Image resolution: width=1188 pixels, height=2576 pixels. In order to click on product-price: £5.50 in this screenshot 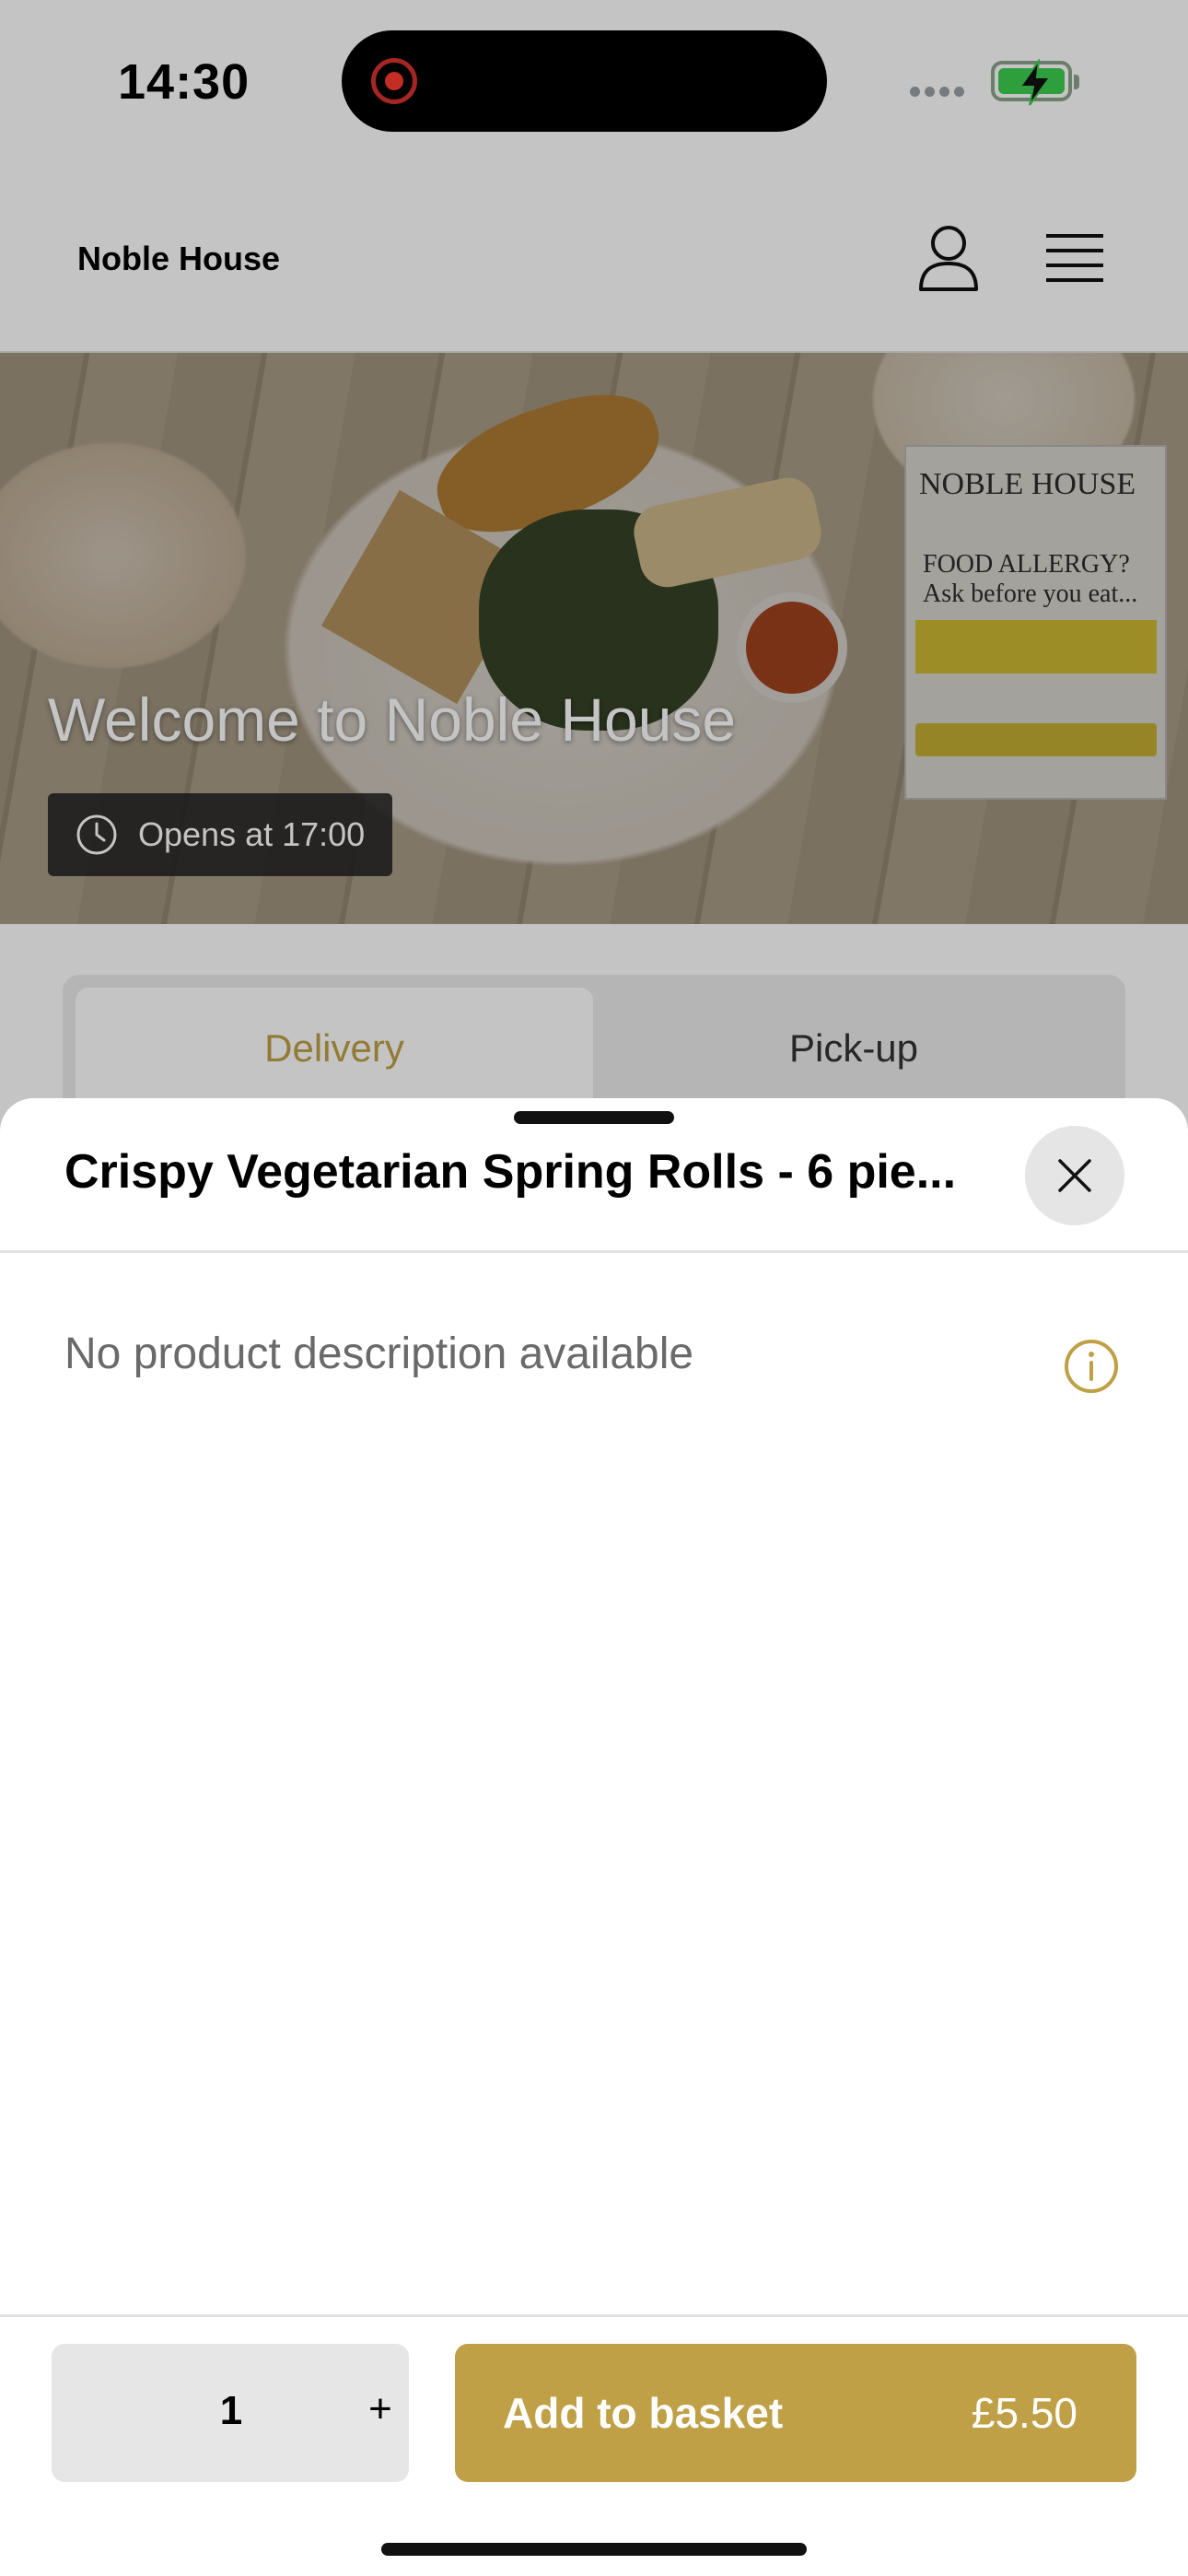, I will do `click(1024, 2413)`.